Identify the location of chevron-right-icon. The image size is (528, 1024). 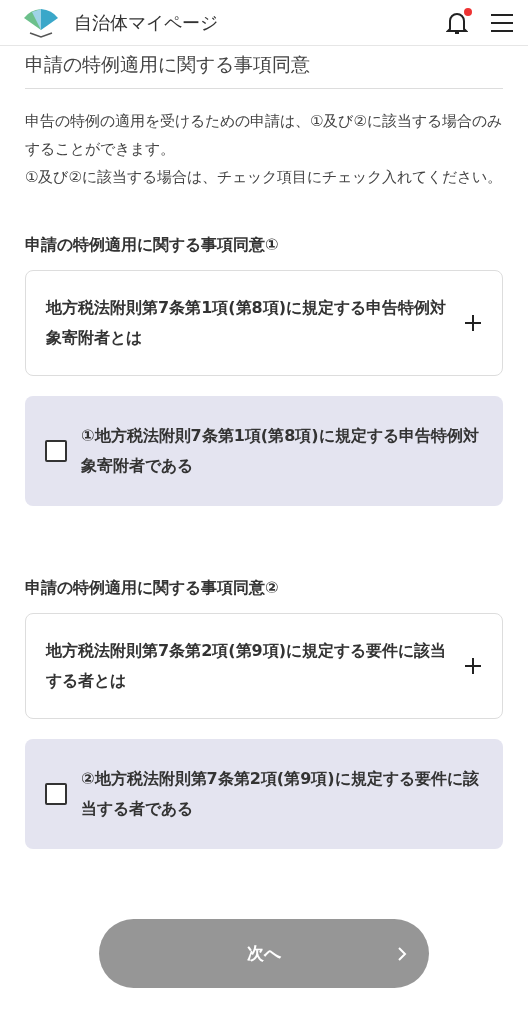
(402, 953).